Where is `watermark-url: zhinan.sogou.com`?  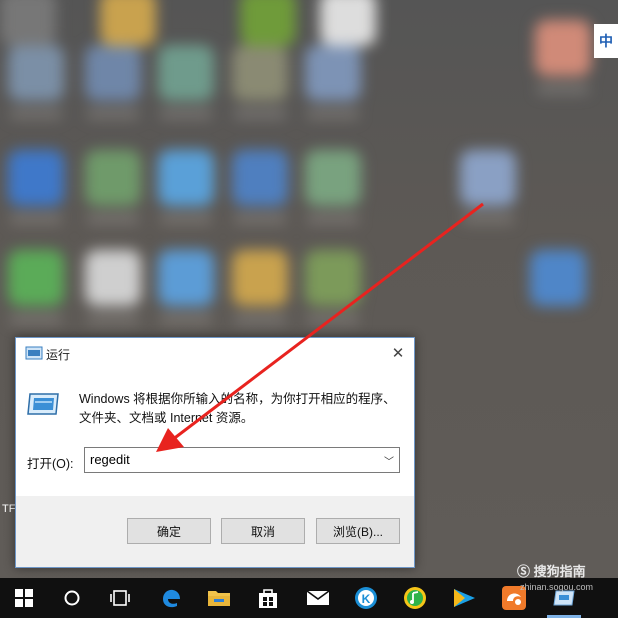
watermark-url: zhinan.sogou.com is located at coordinates (557, 587).